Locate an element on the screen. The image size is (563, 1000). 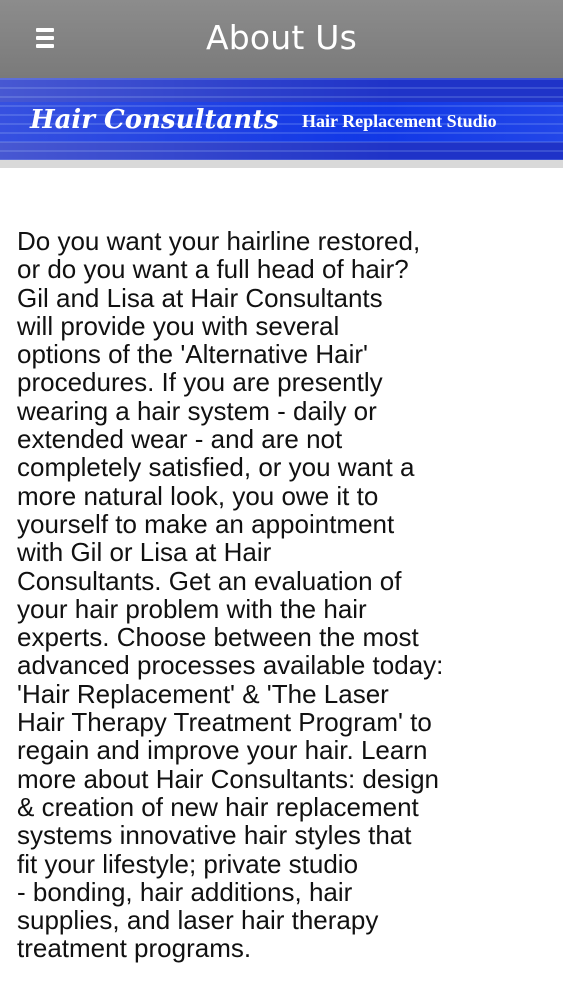
page-title: About Us is located at coordinates (281, 37).